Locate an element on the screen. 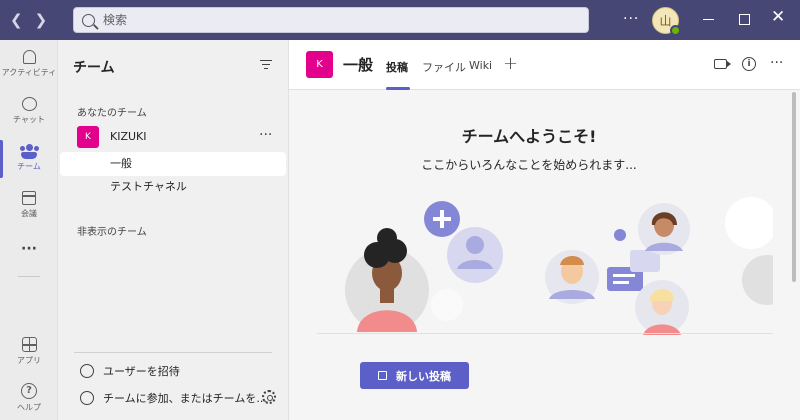 This screenshot has width=800, height=420. channel-header: K 一般 投稿 ファイル Wiki + i ··· is located at coordinates (544, 65).